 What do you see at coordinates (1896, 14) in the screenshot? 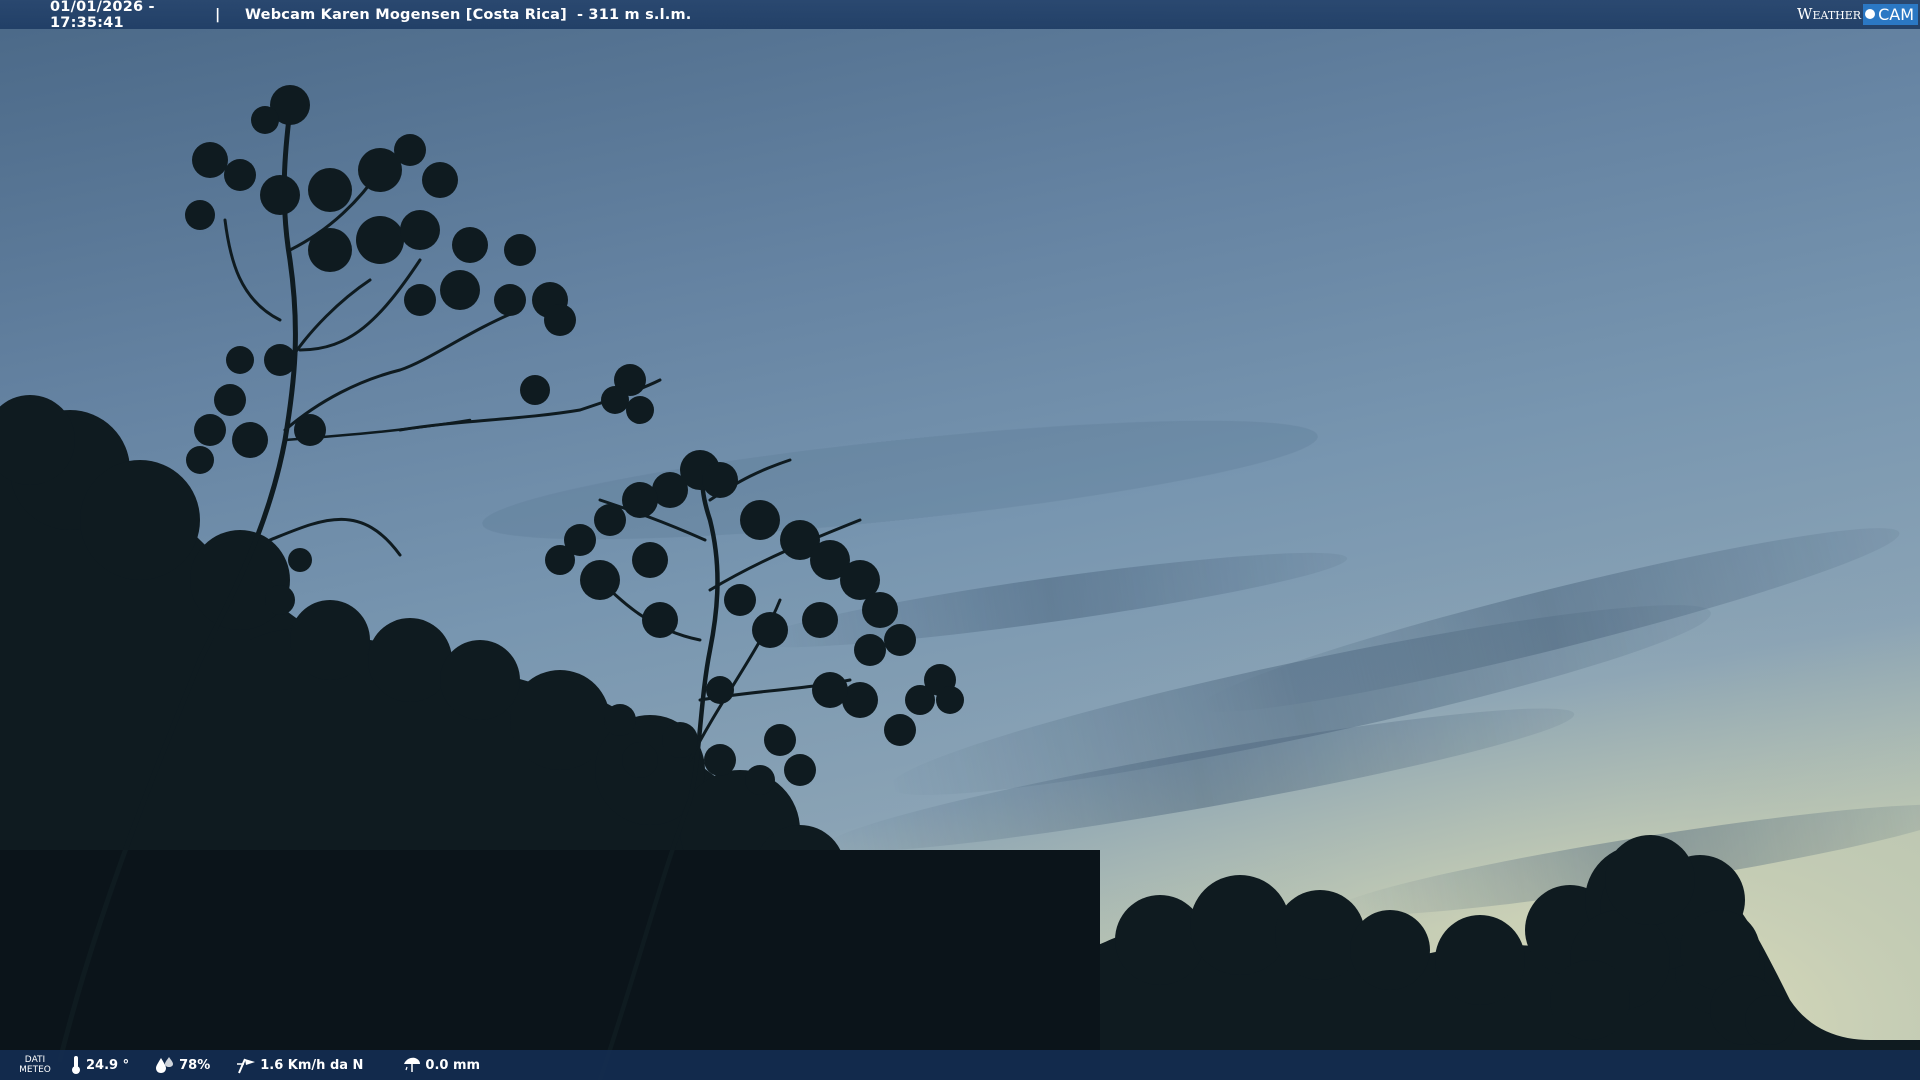
I see `brand-cam: CAM` at bounding box center [1896, 14].